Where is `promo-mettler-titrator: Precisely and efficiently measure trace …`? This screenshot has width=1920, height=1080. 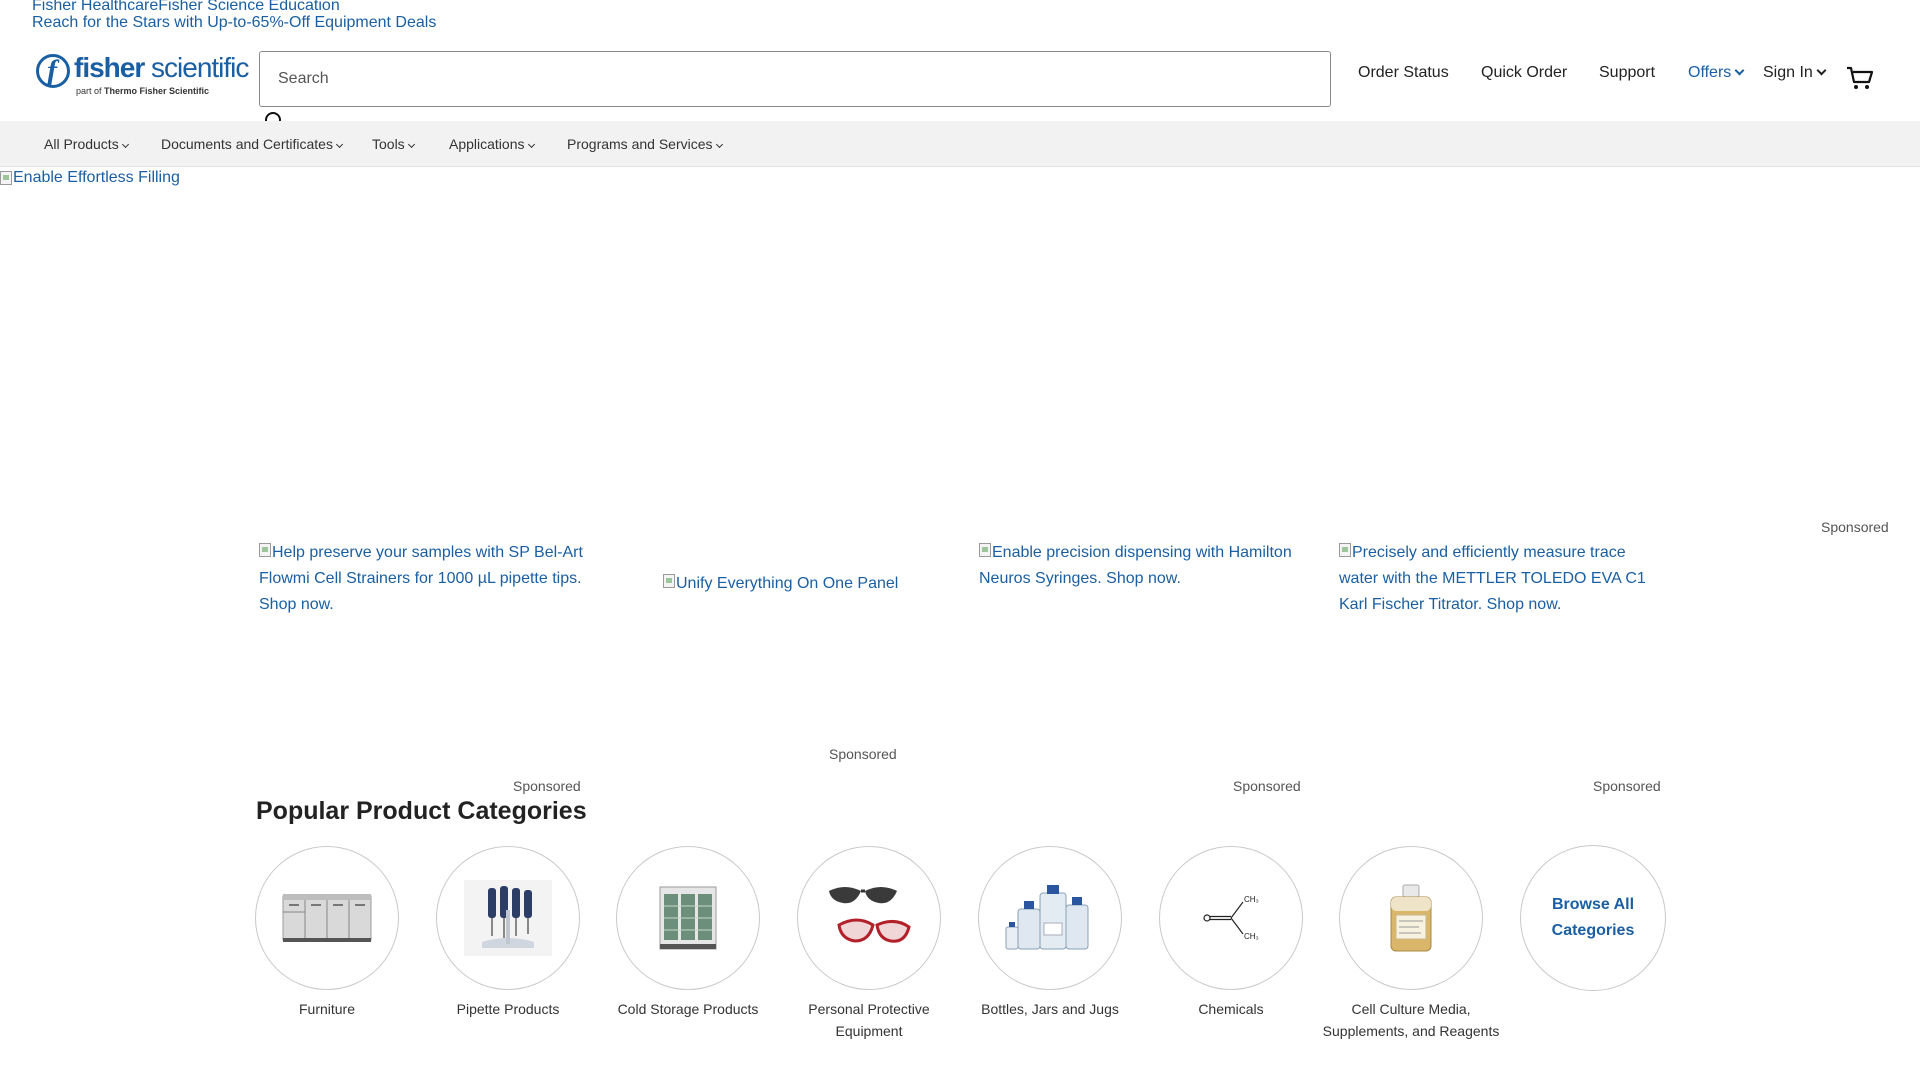
promo-mettler-titrator: Precisely and efficiently measure trace … is located at coordinates (1501, 579).